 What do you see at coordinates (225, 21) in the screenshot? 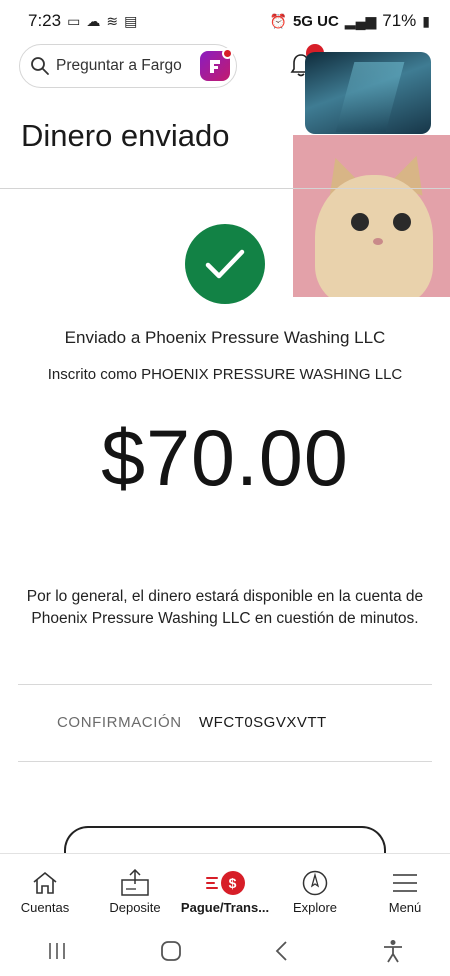
I see `status-bar: 7:23 ▭ ☁ ≋ ▤ ⏰ 5G UC ▂▄▆ 71% ▮` at bounding box center [225, 21].